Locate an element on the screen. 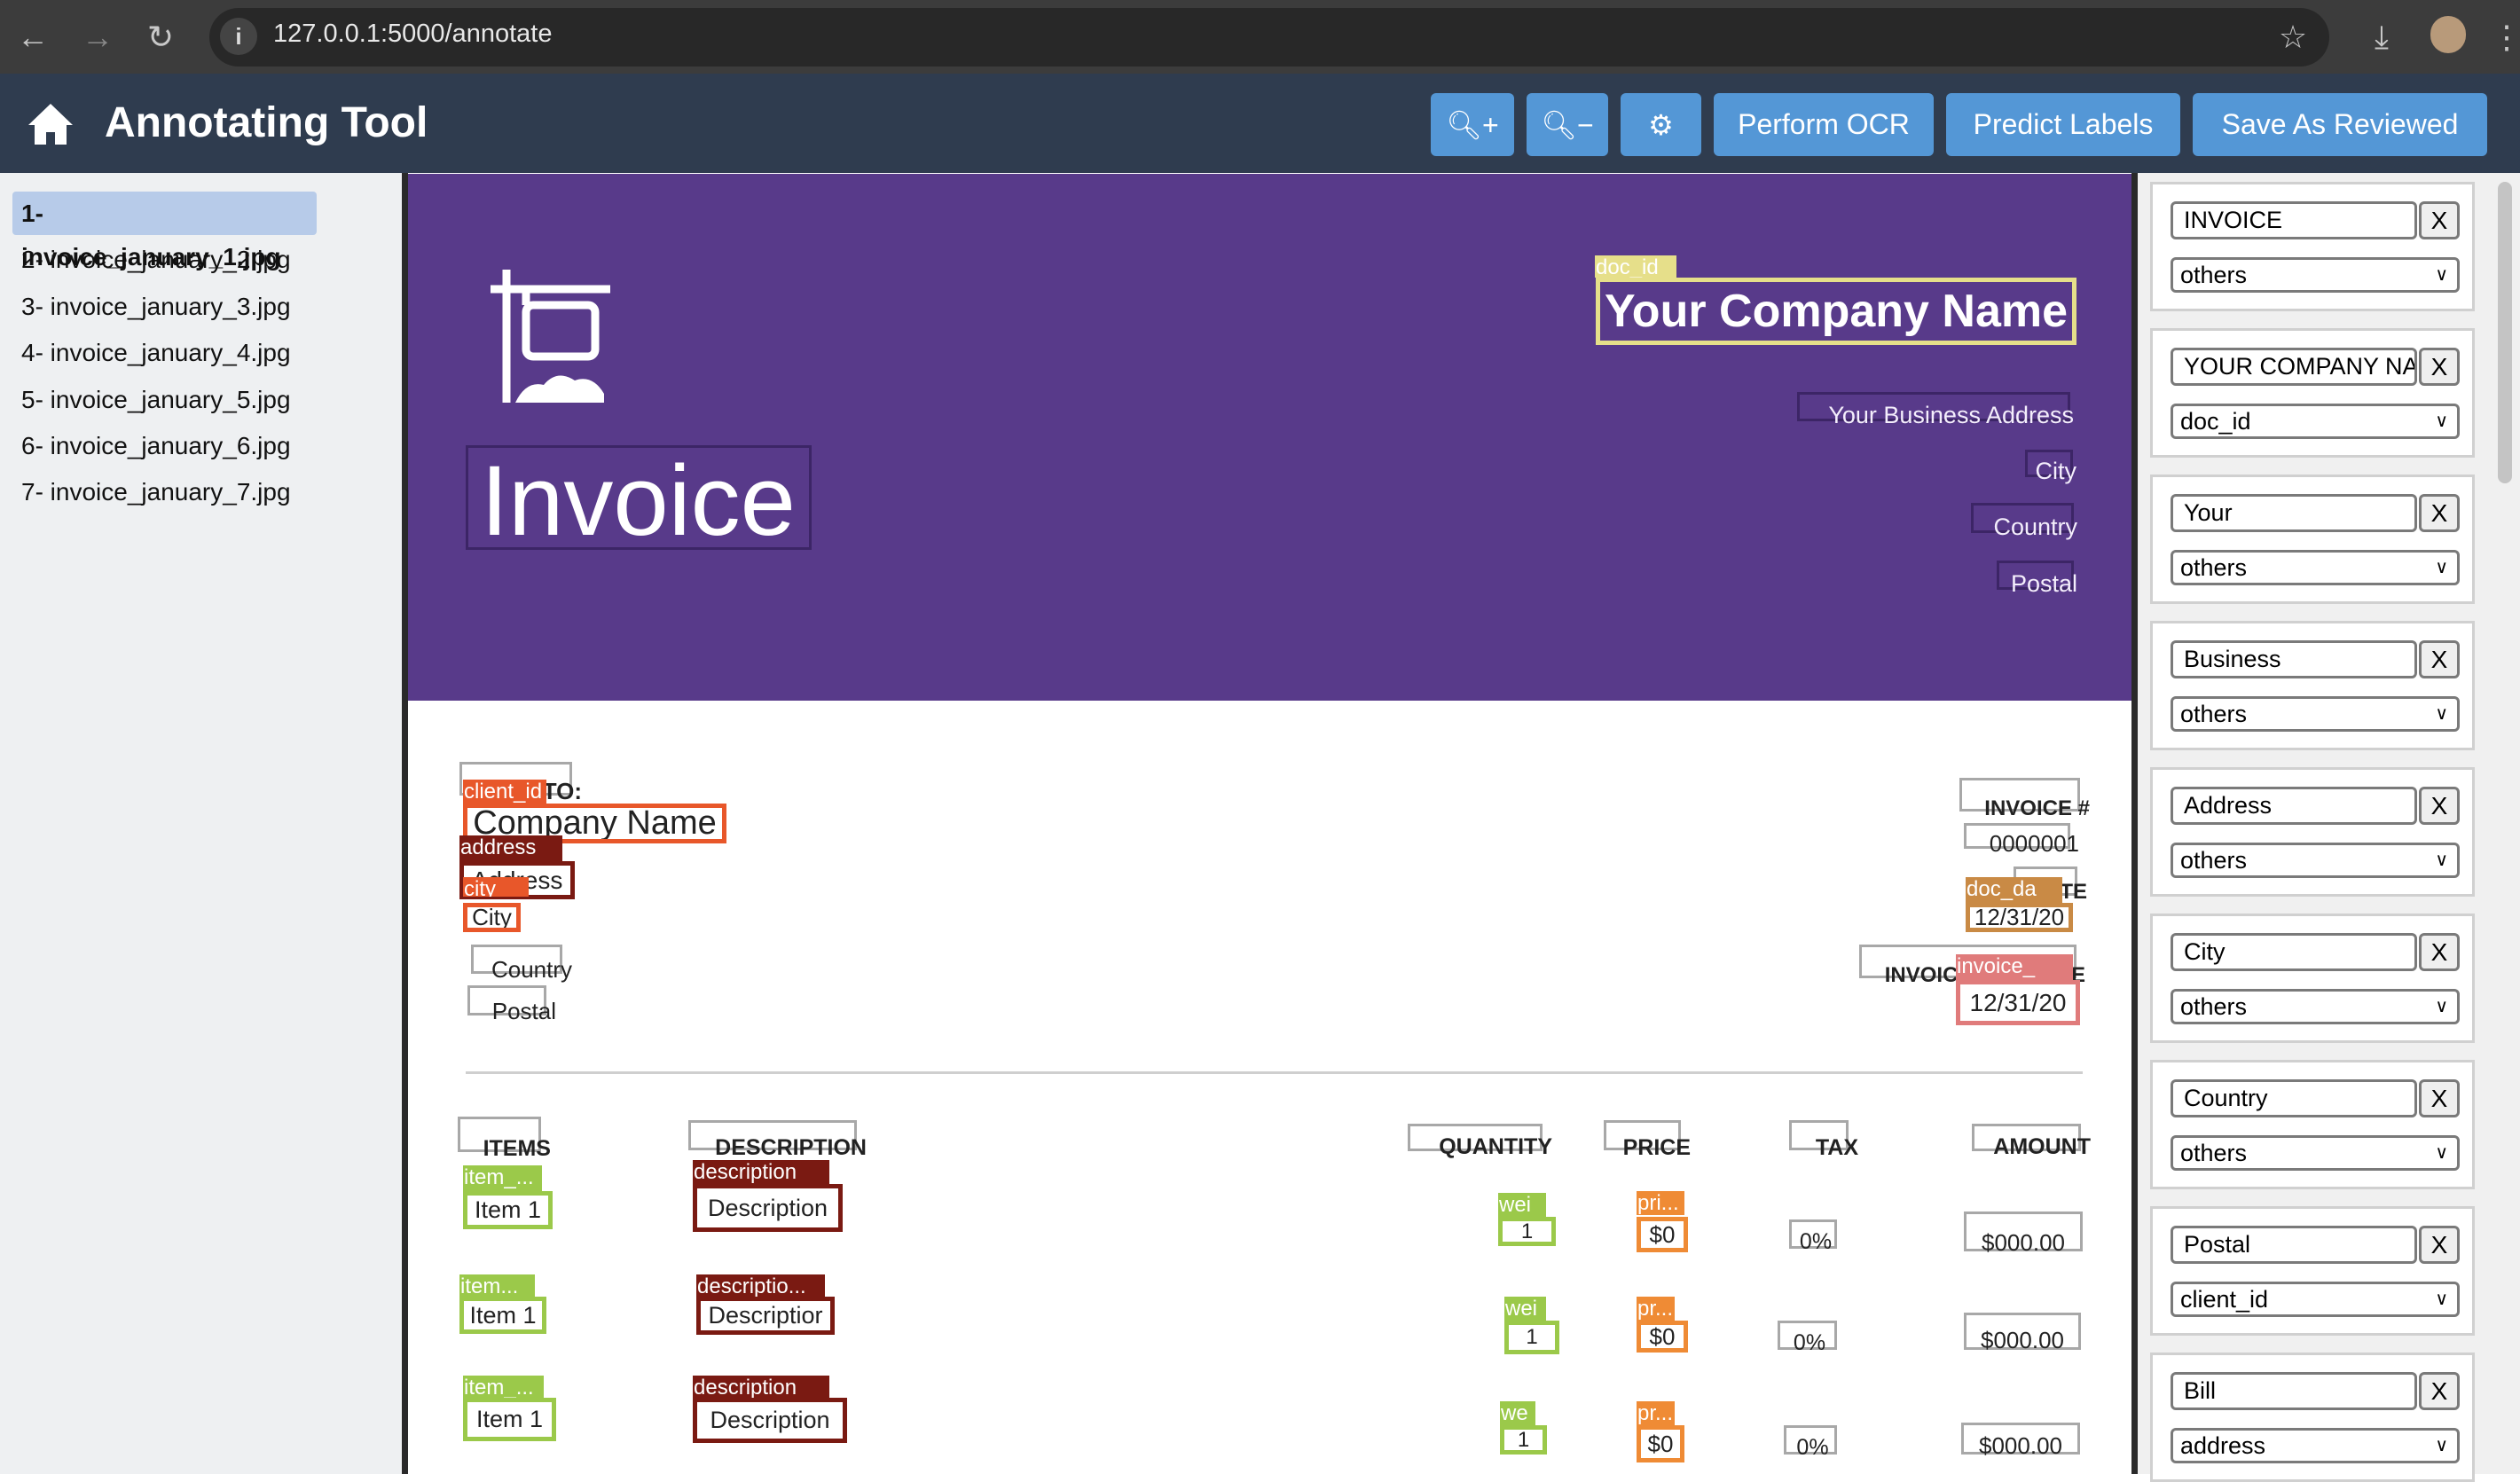 The height and width of the screenshot is (1482, 2520). profile-avatar is located at coordinates (2448, 34).